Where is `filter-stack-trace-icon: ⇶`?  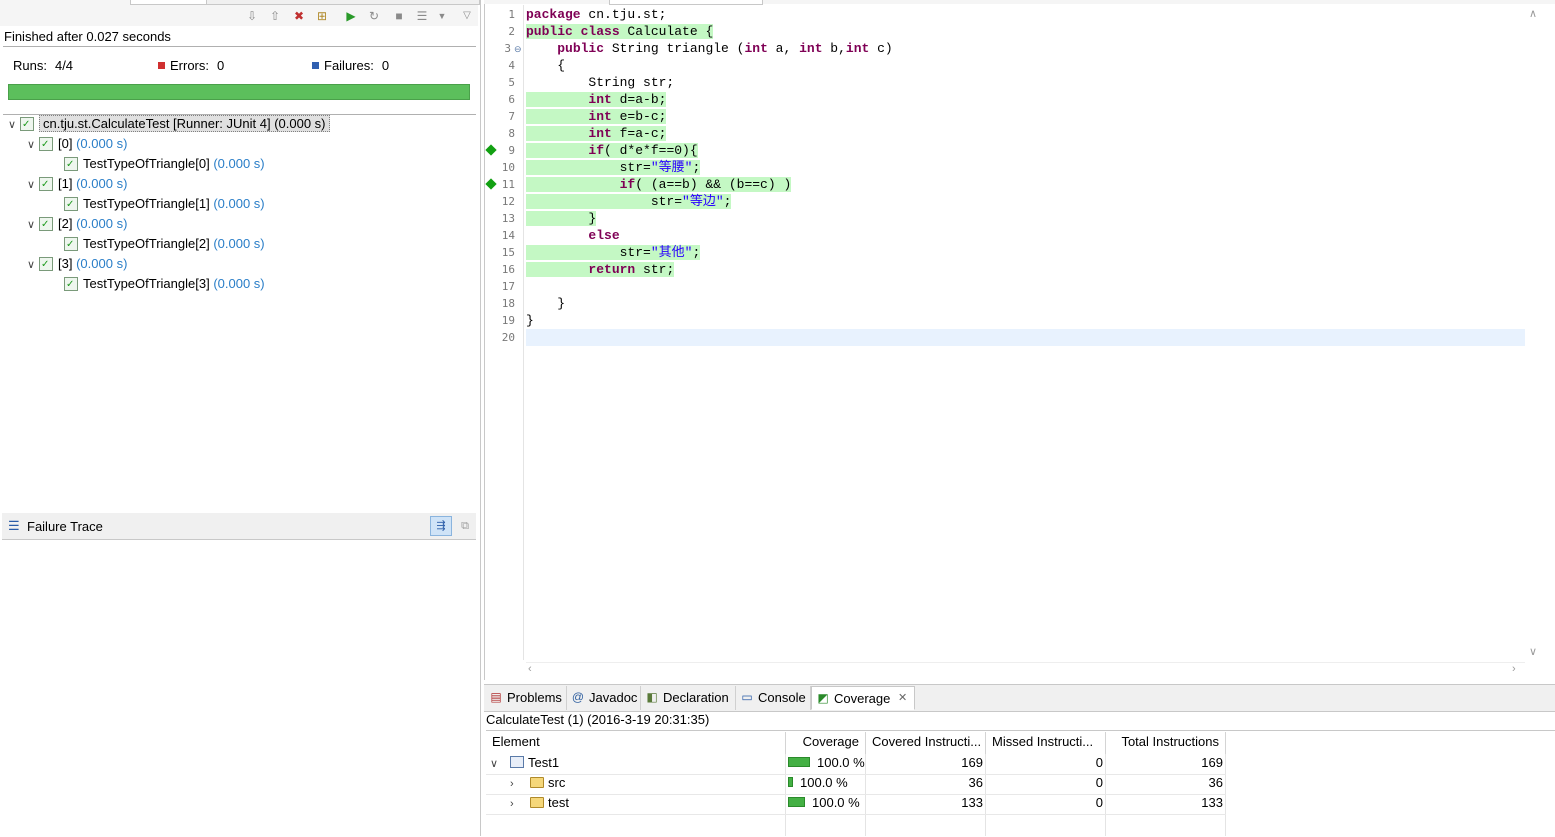 filter-stack-trace-icon: ⇶ is located at coordinates (441, 526).